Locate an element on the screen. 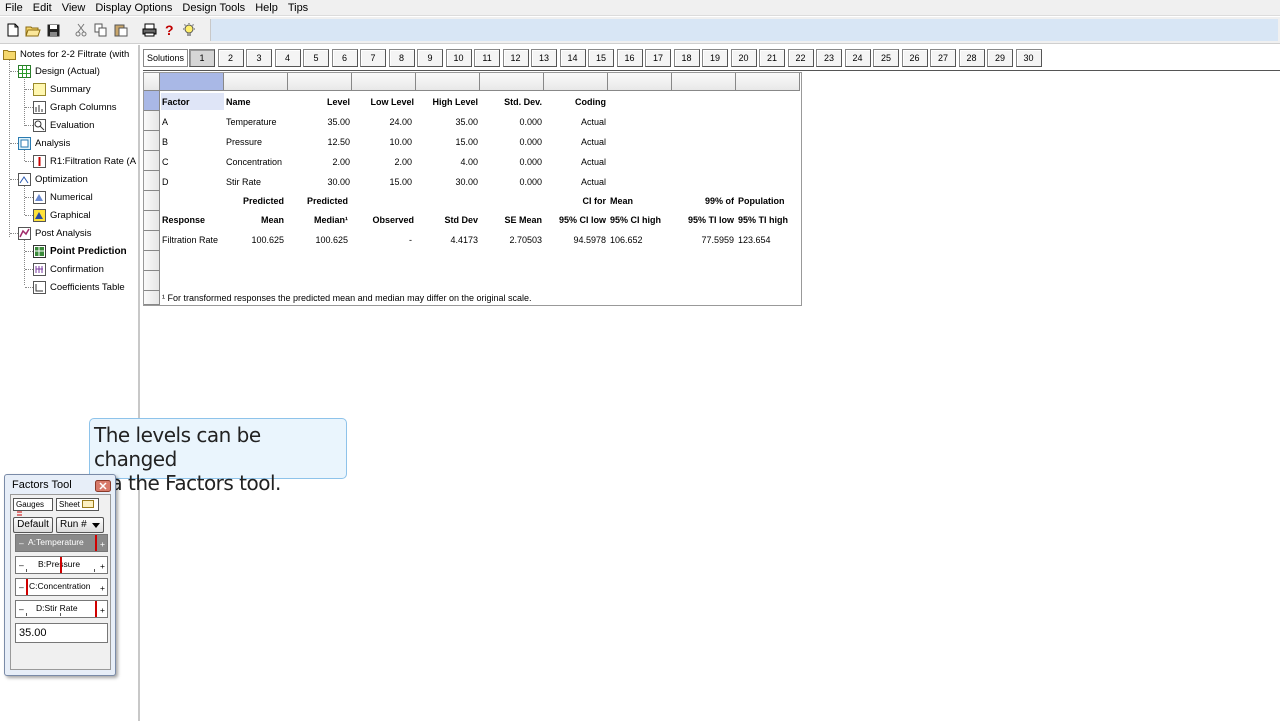 The width and height of the screenshot is (1280, 721). header-99-of-top: 99% of is located at coordinates (704, 201).